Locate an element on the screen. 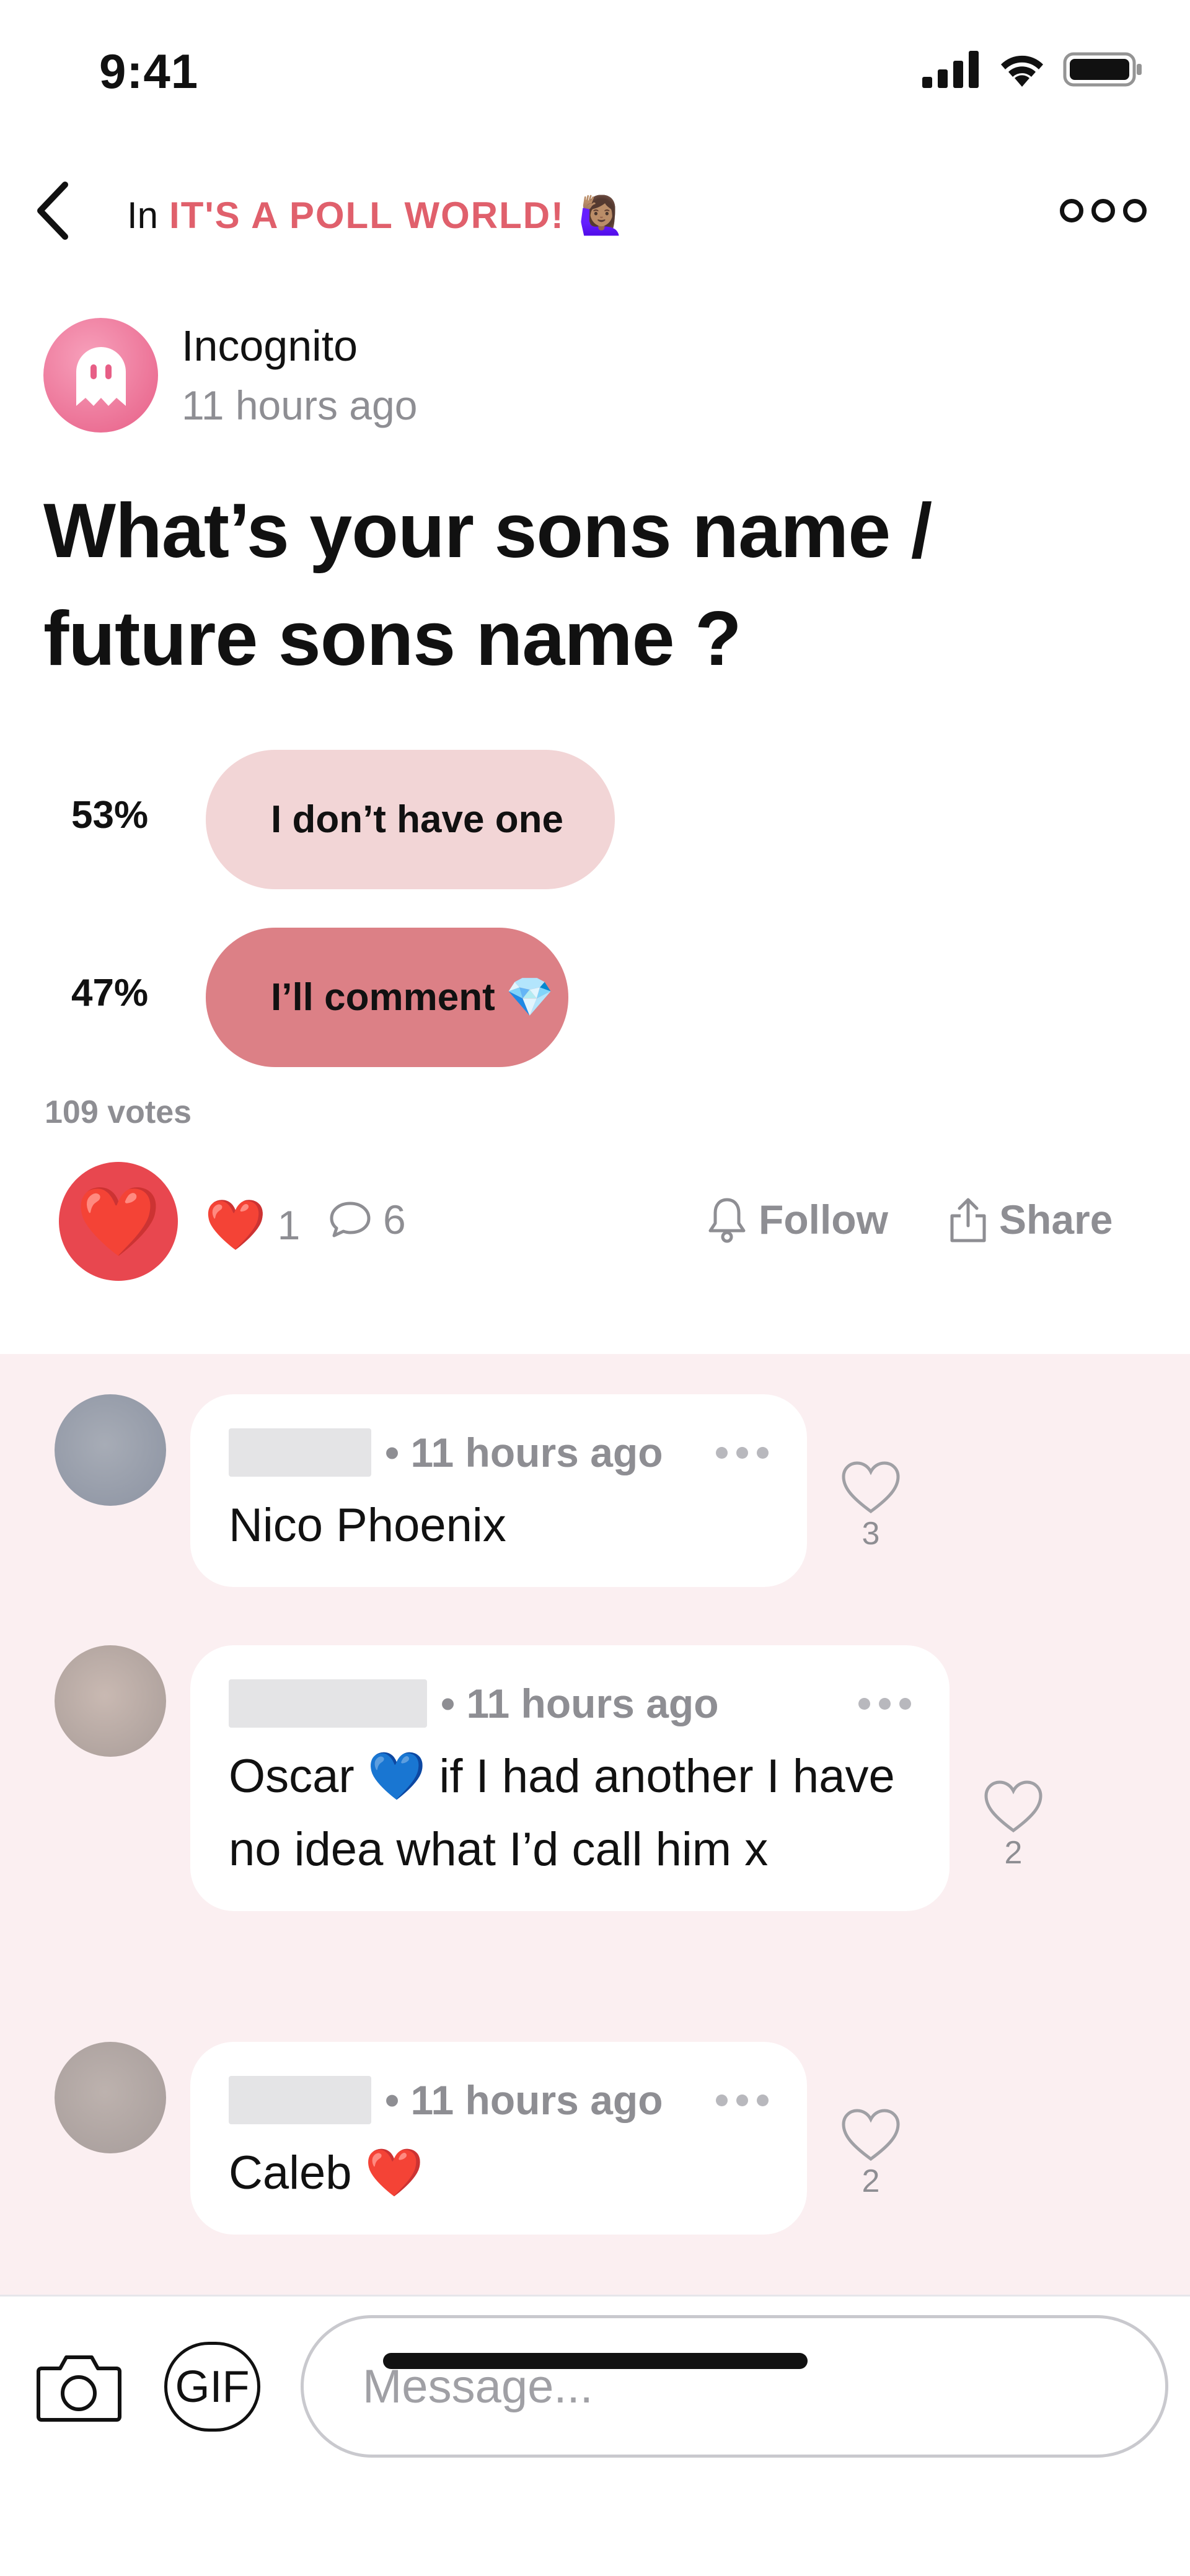 This screenshot has height=2576, width=1190. signal-icon is located at coordinates (950, 70).